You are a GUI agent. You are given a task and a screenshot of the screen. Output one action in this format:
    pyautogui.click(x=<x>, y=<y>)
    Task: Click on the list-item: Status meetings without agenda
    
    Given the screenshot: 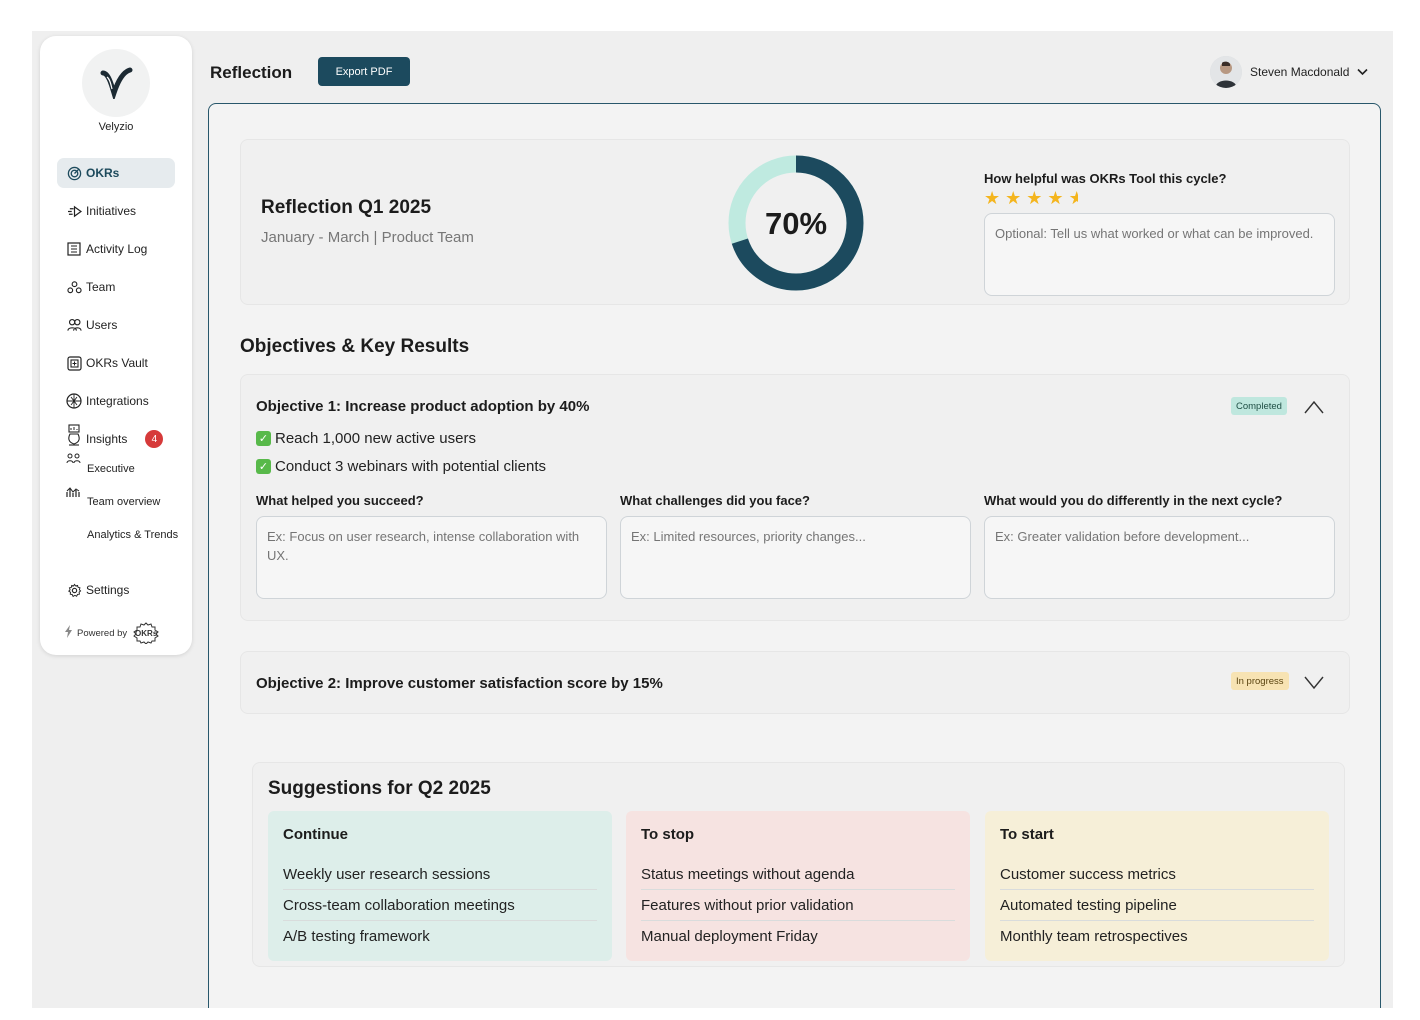 What is the action you would take?
    pyautogui.click(x=798, y=878)
    